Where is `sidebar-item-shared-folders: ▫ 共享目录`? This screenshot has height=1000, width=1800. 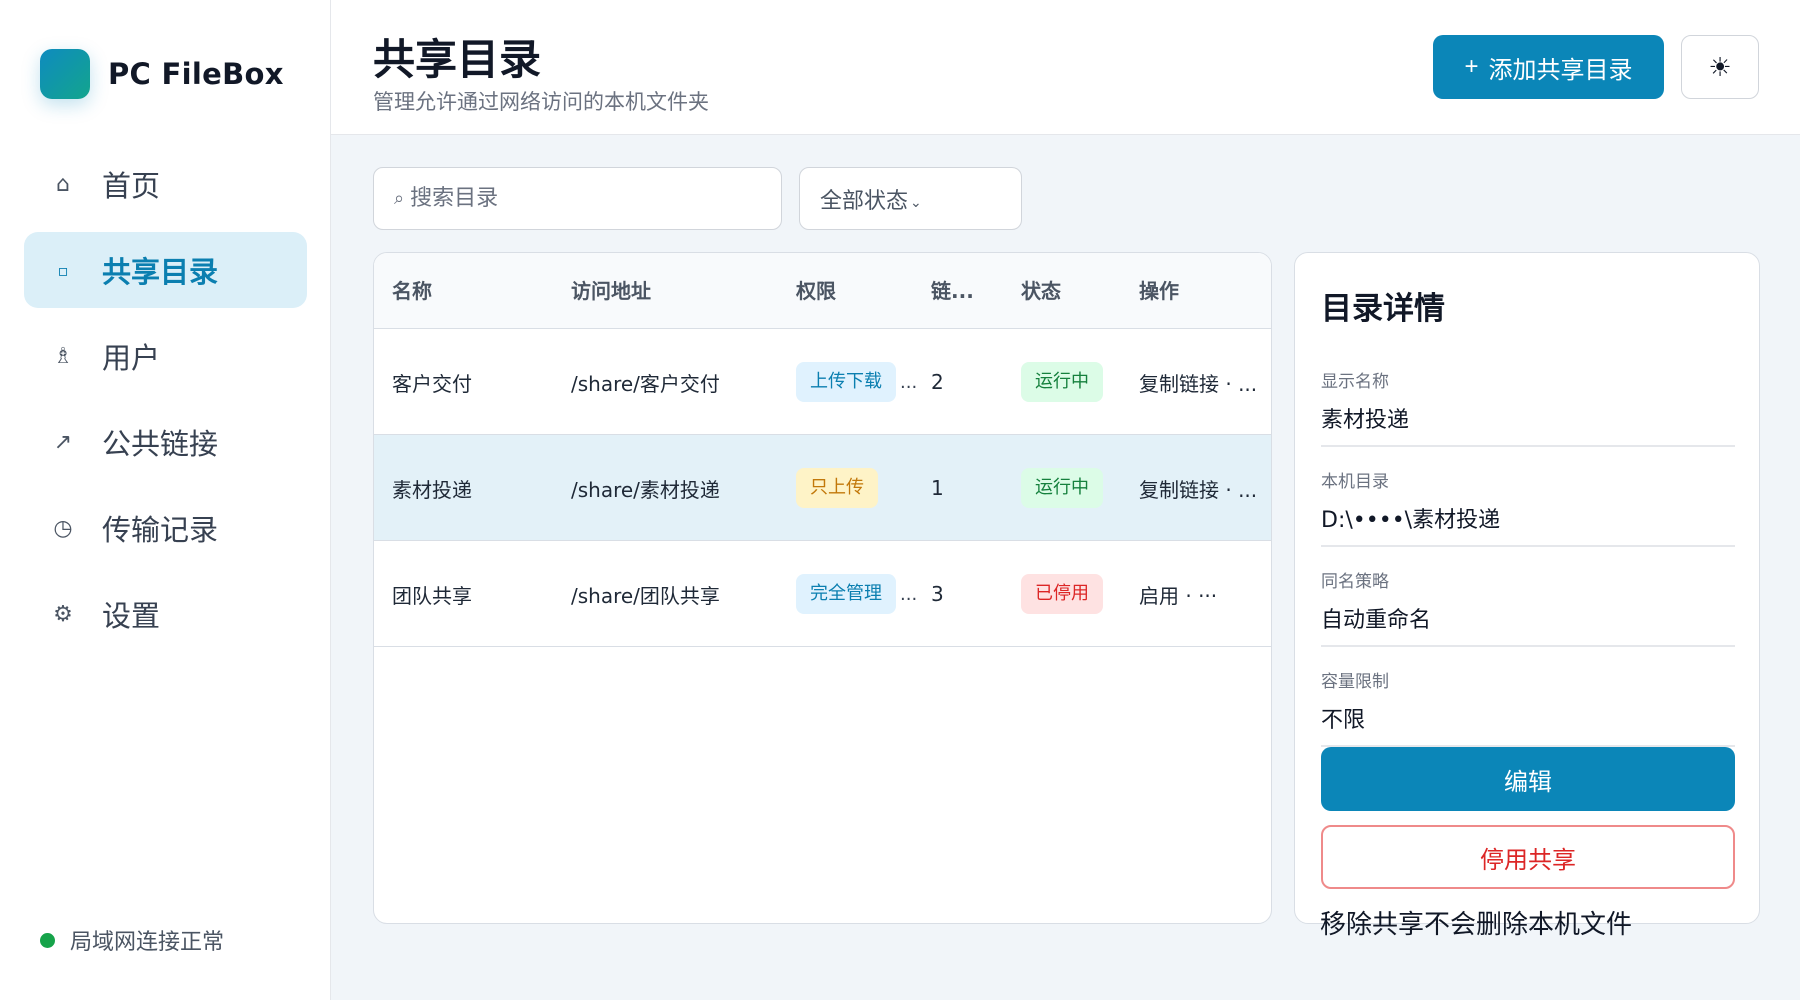
sidebar-item-shared-folders: ▫ 共享目录 is located at coordinates (165, 270).